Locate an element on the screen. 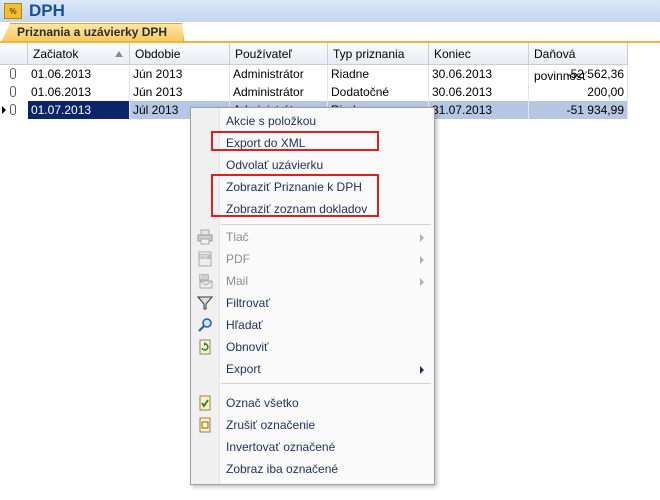 This screenshot has height=500, width=660. filter-icon is located at coordinates (205, 303).